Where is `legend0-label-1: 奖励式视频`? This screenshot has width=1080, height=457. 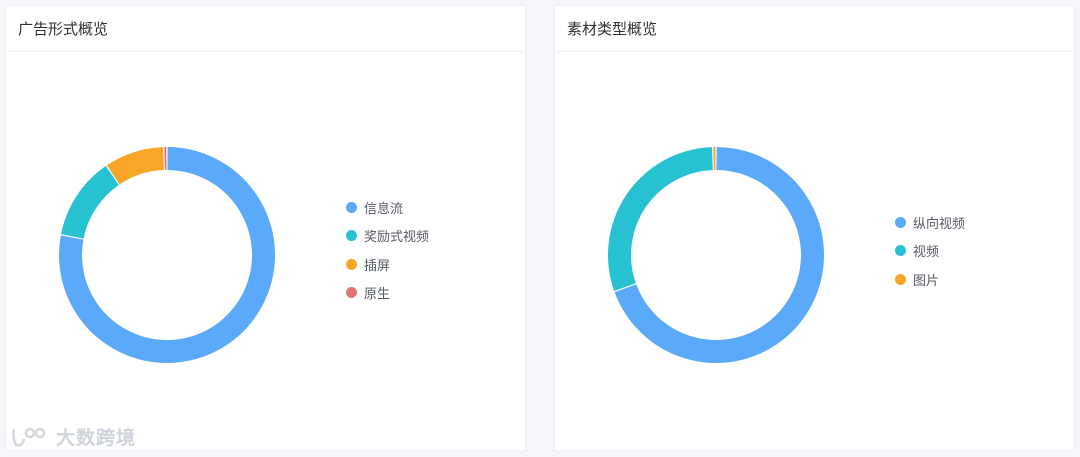 legend0-label-1: 奖励式视频 is located at coordinates (397, 238).